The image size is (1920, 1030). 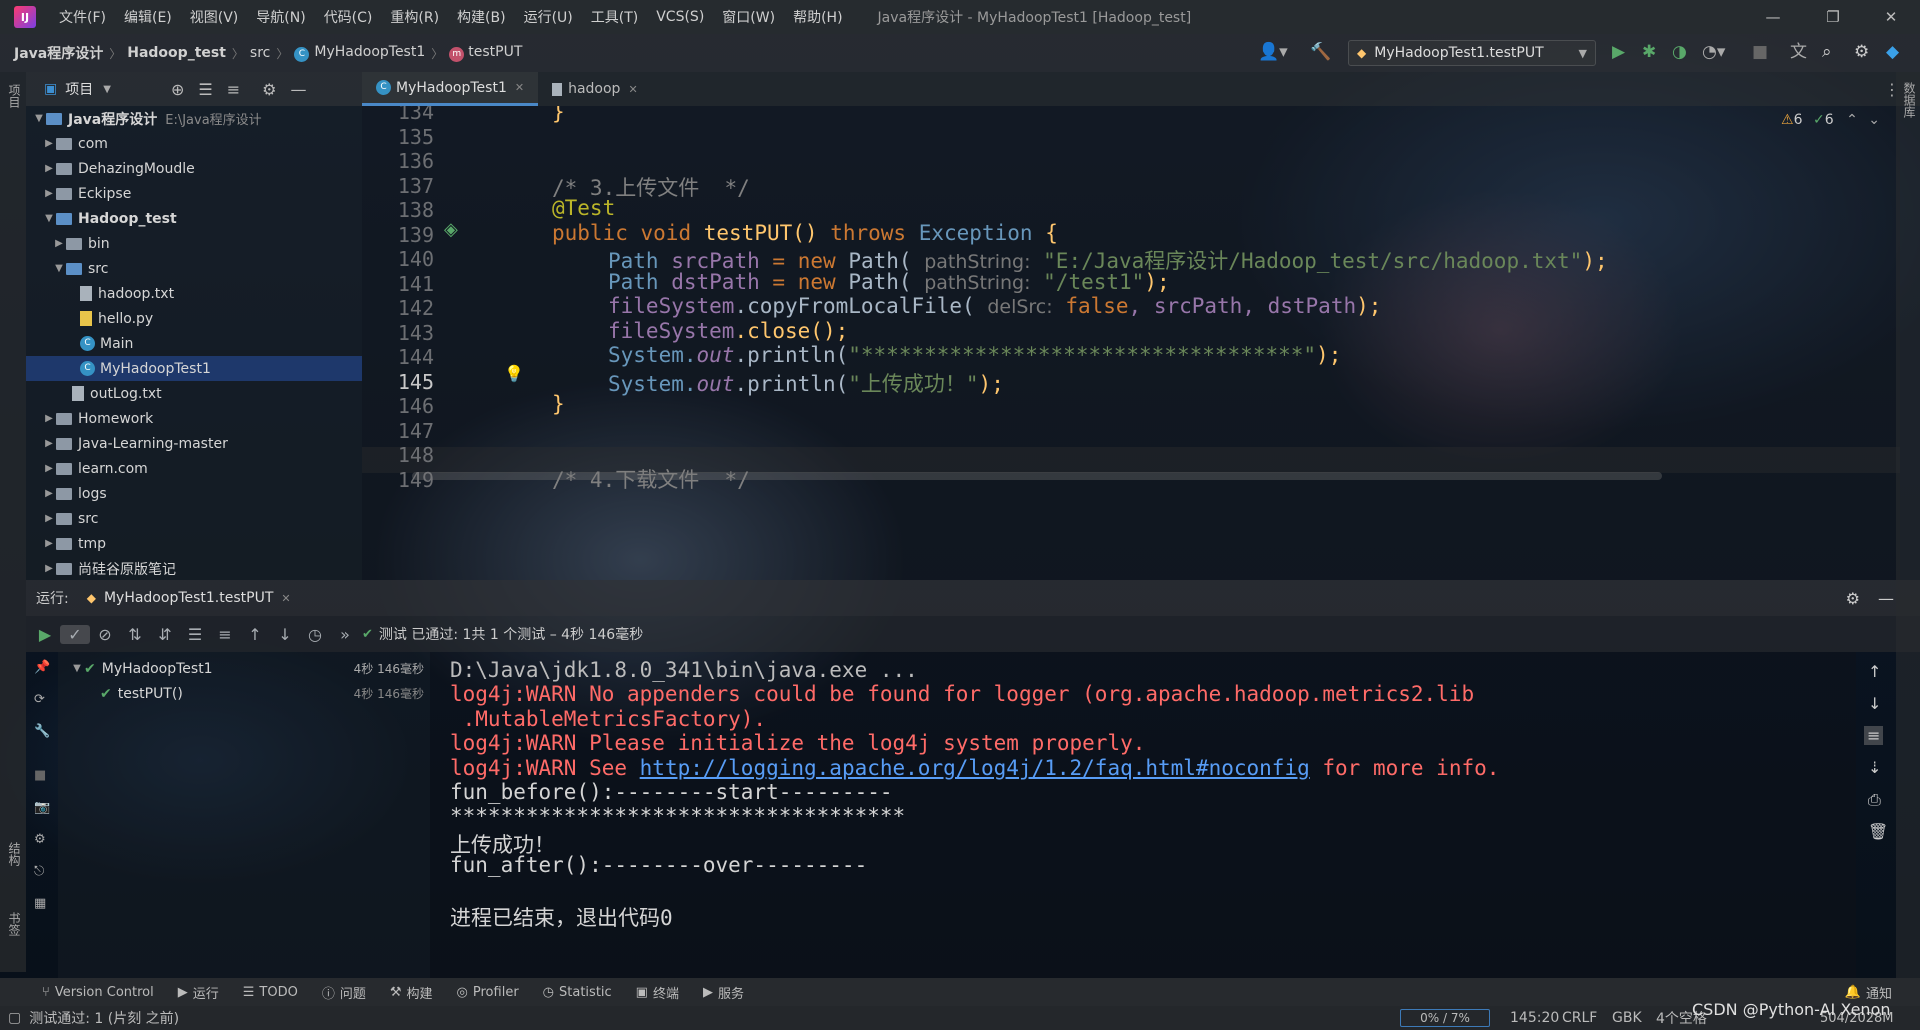 What do you see at coordinates (250, 668) in the screenshot?
I see `test-suite-row: ▼ ✔ MyHadoopTest1 4秒 146毫秒` at bounding box center [250, 668].